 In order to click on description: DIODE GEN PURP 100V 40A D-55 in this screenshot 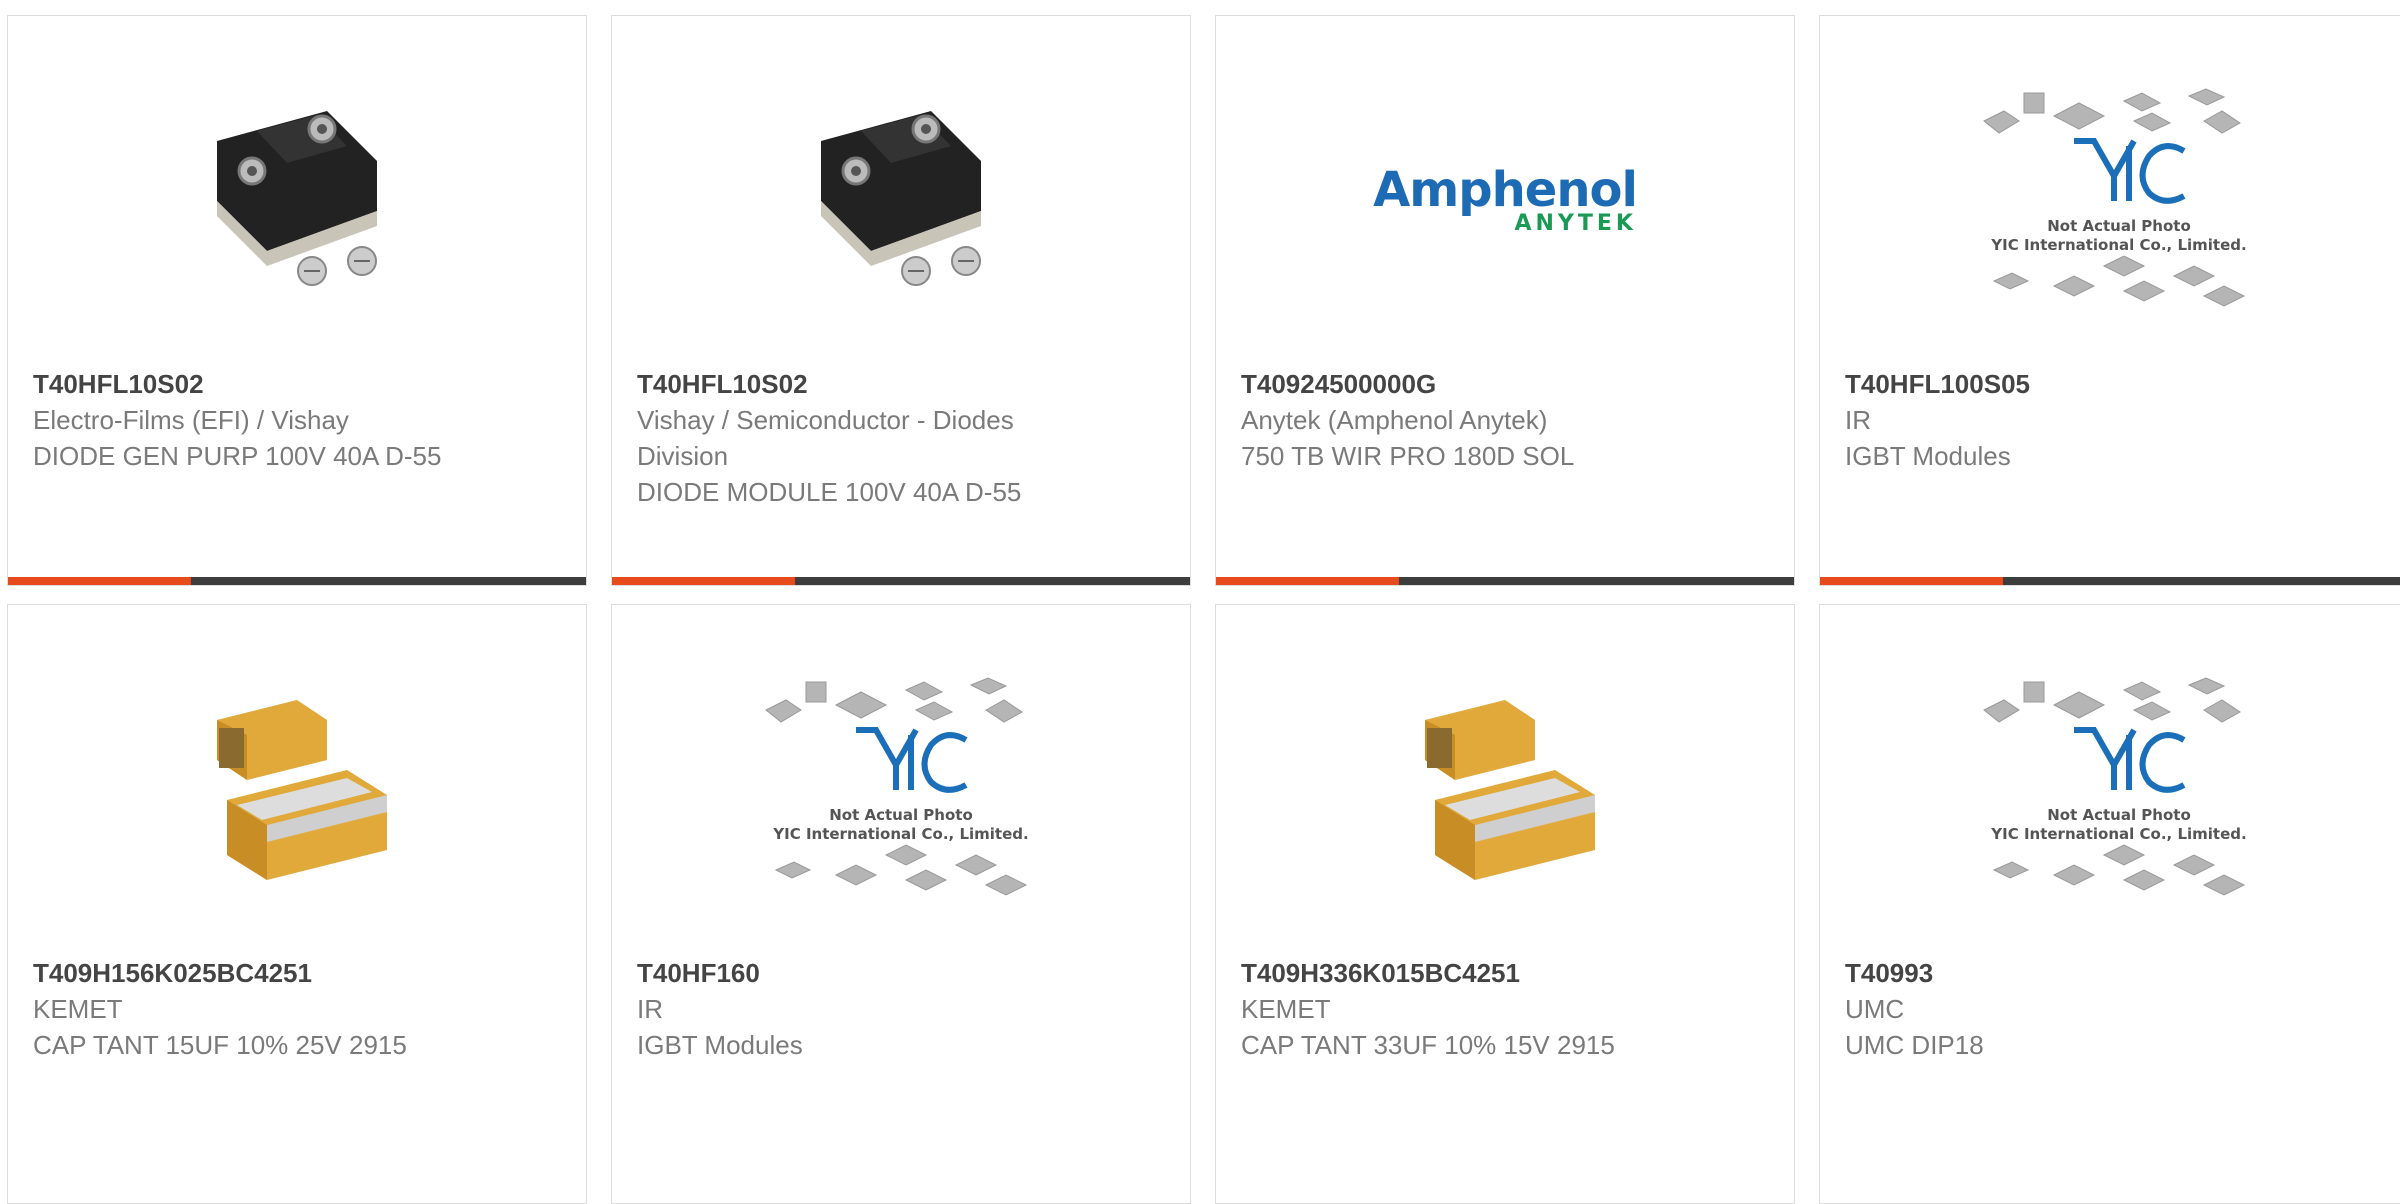, I will do `click(237, 456)`.